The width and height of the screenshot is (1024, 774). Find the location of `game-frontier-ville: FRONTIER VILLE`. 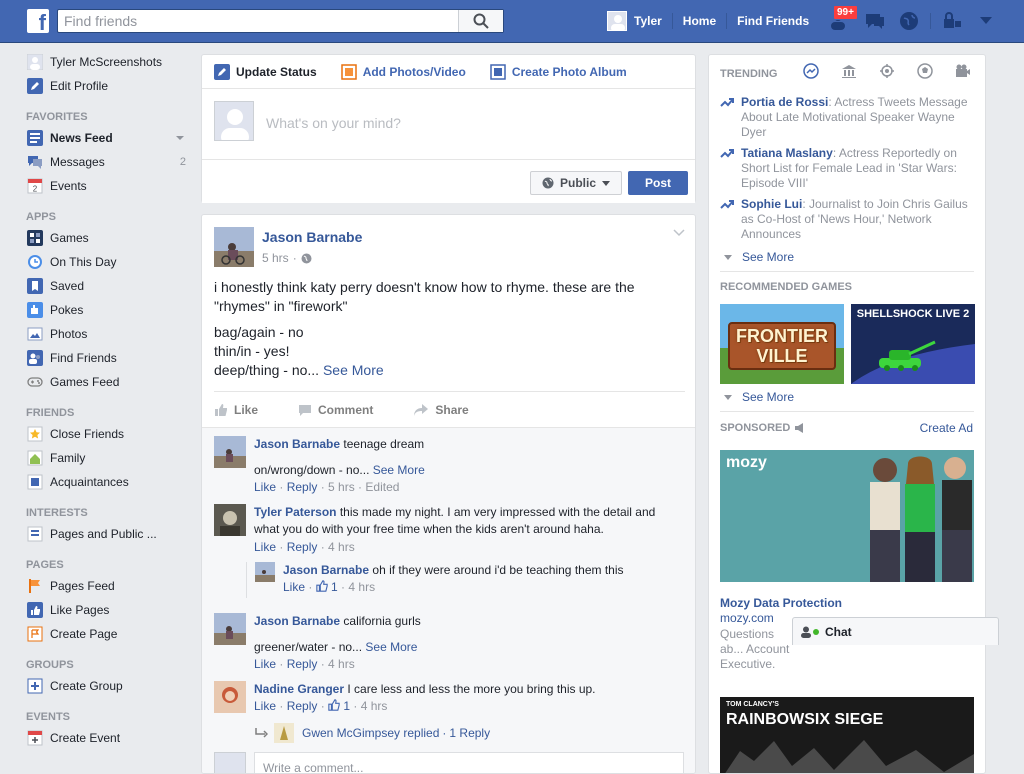

game-frontier-ville: FRONTIER VILLE is located at coordinates (782, 344).